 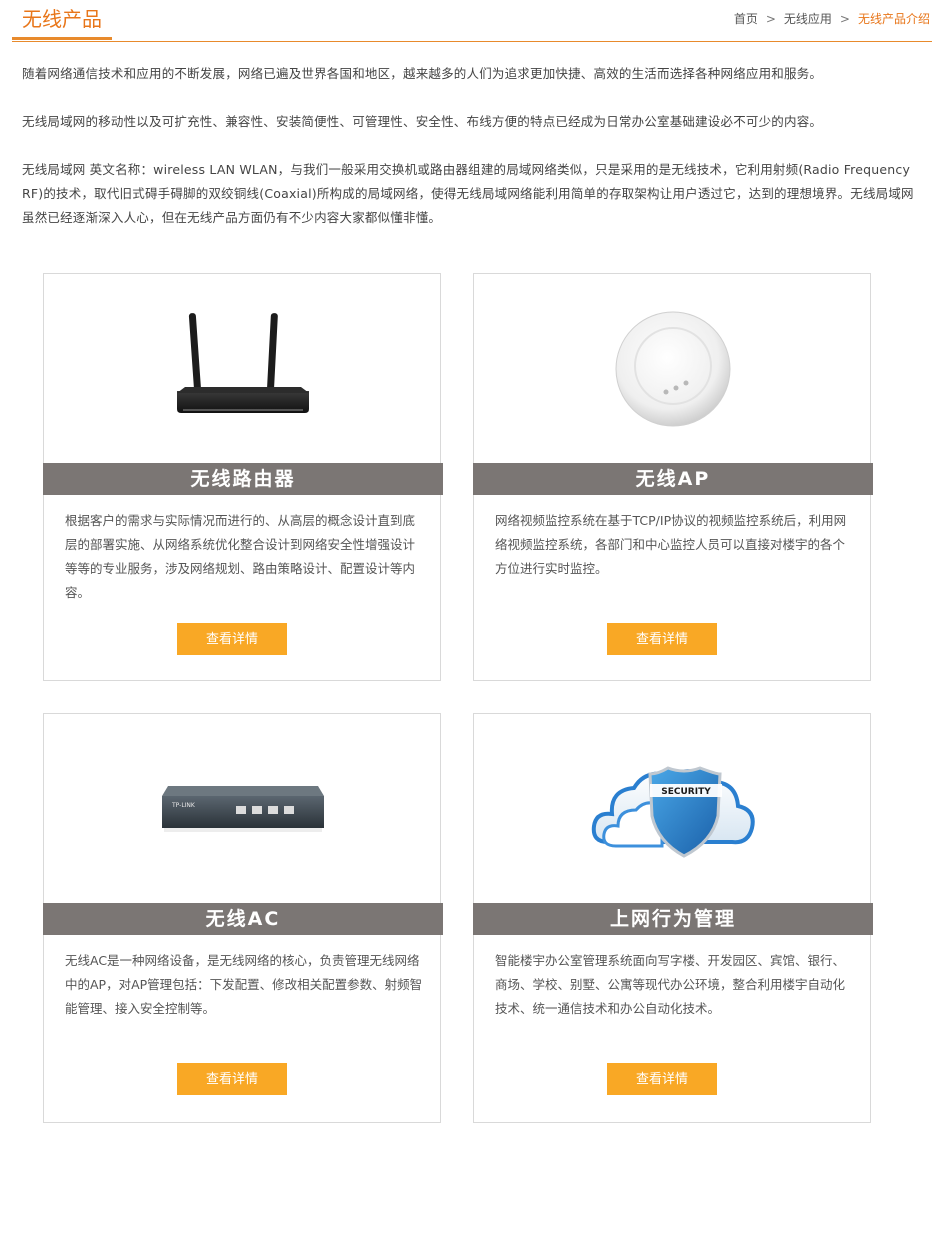 What do you see at coordinates (893, 19) in the screenshot?
I see `breadcrumb-current: 无线产品介绍` at bounding box center [893, 19].